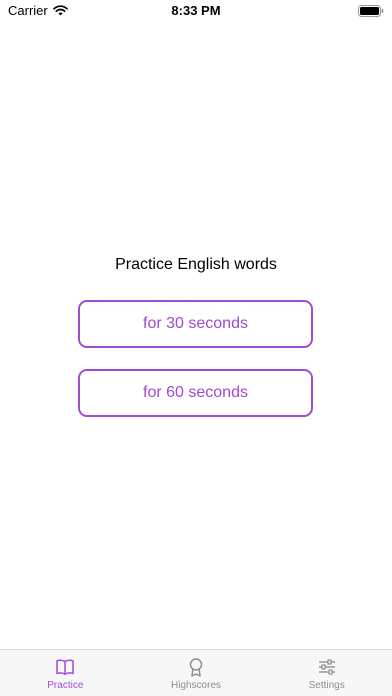 The height and width of the screenshot is (696, 392). What do you see at coordinates (196, 685) in the screenshot?
I see `tab-highscores-label: Highscores` at bounding box center [196, 685].